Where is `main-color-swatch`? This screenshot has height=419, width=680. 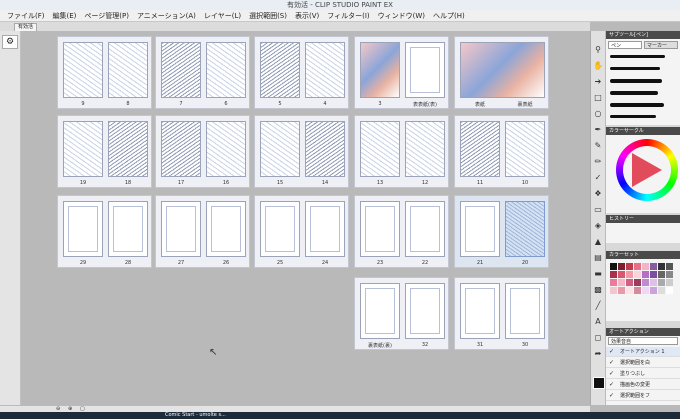
main-color-swatch is located at coordinates (599, 383).